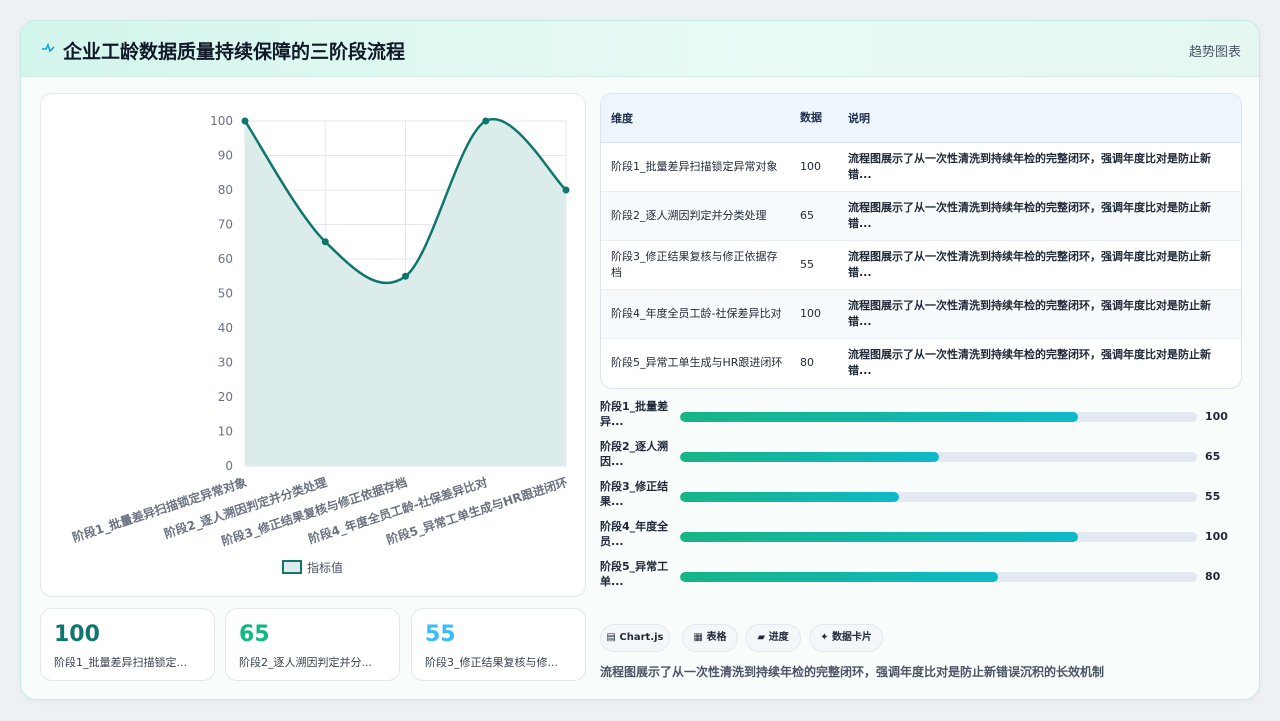 This screenshot has width=1280, height=721. I want to click on progress-value: 80, so click(1213, 576).